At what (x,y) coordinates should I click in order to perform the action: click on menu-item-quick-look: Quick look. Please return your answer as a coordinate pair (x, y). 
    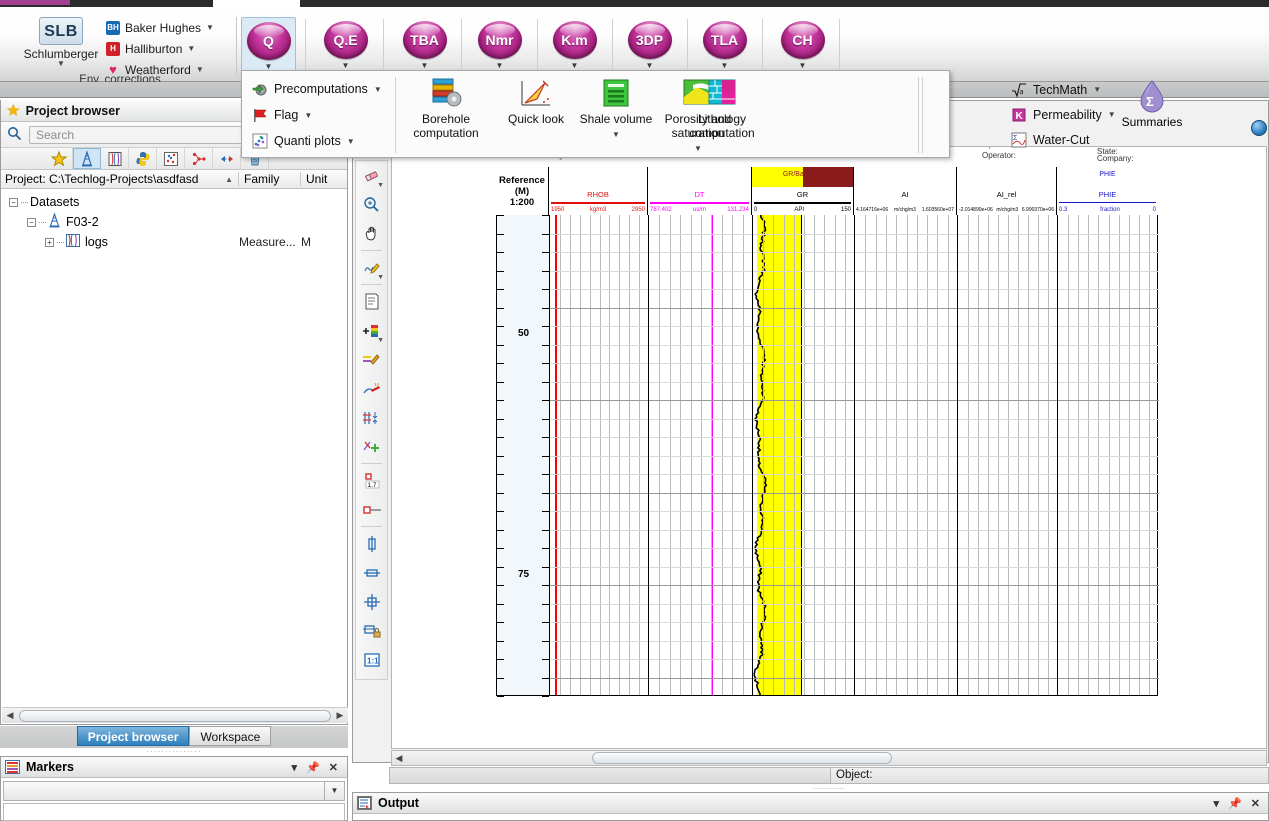
    Looking at the image, I should click on (536, 100).